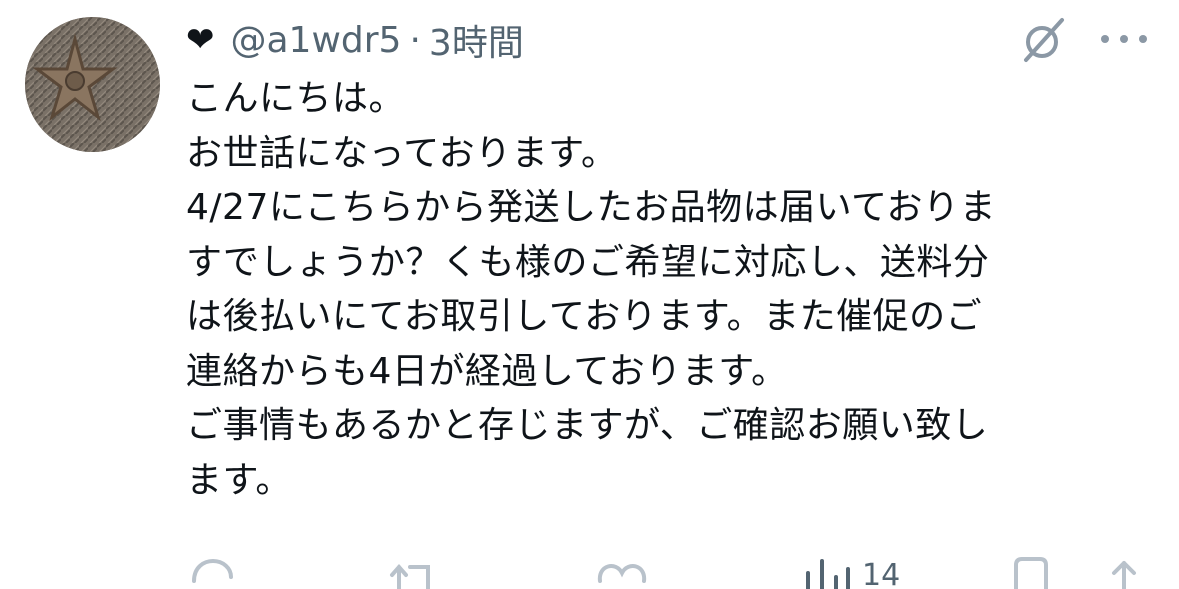 The height and width of the screenshot is (589, 1179). Describe the element at coordinates (622, 572) in the screenshot. I see `like-icon` at that location.